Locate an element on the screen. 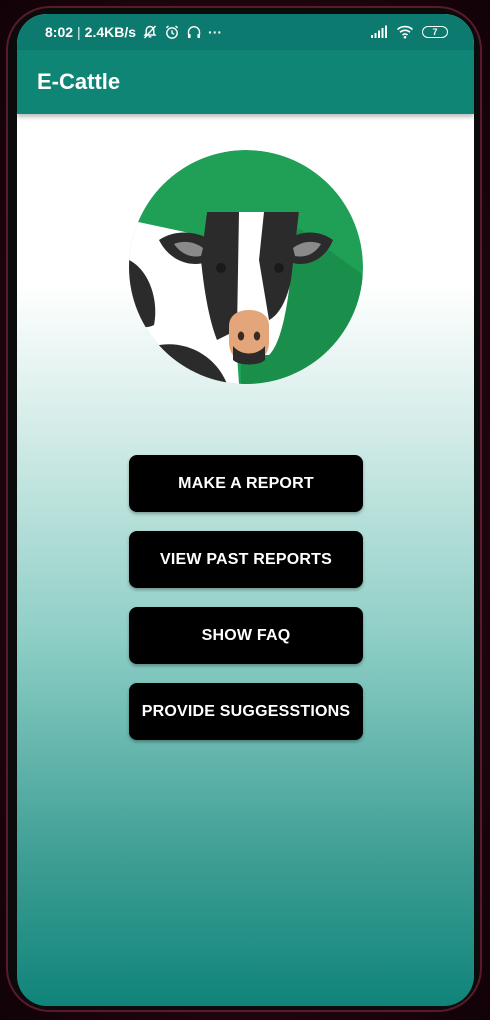  more-indicator: ··· is located at coordinates (215, 32).